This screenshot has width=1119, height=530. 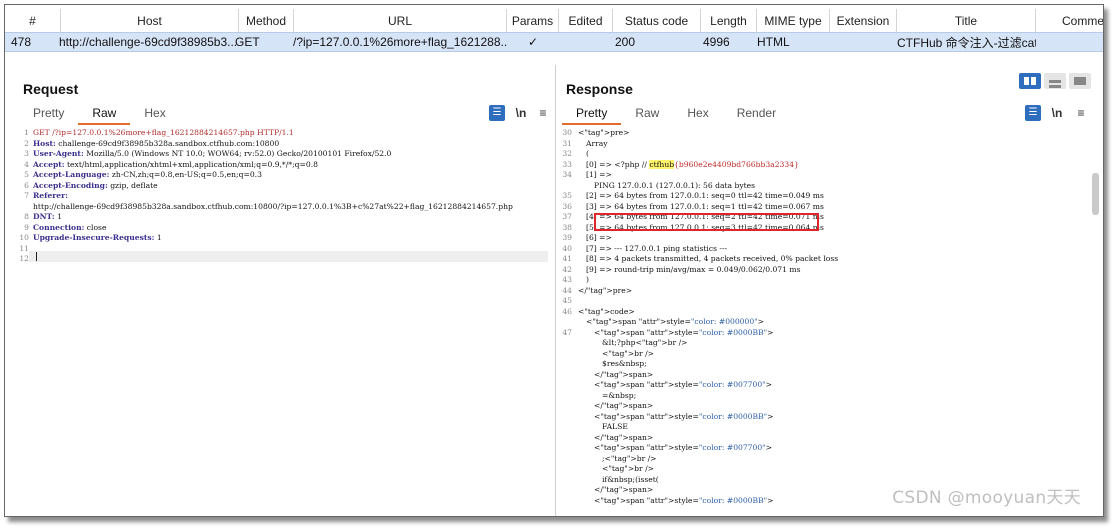 What do you see at coordinates (185, 174) in the screenshot?
I see `header-value: zh-CN,zh;q=0.8,en-US;q=0.5,en;q=0.3` at bounding box center [185, 174].